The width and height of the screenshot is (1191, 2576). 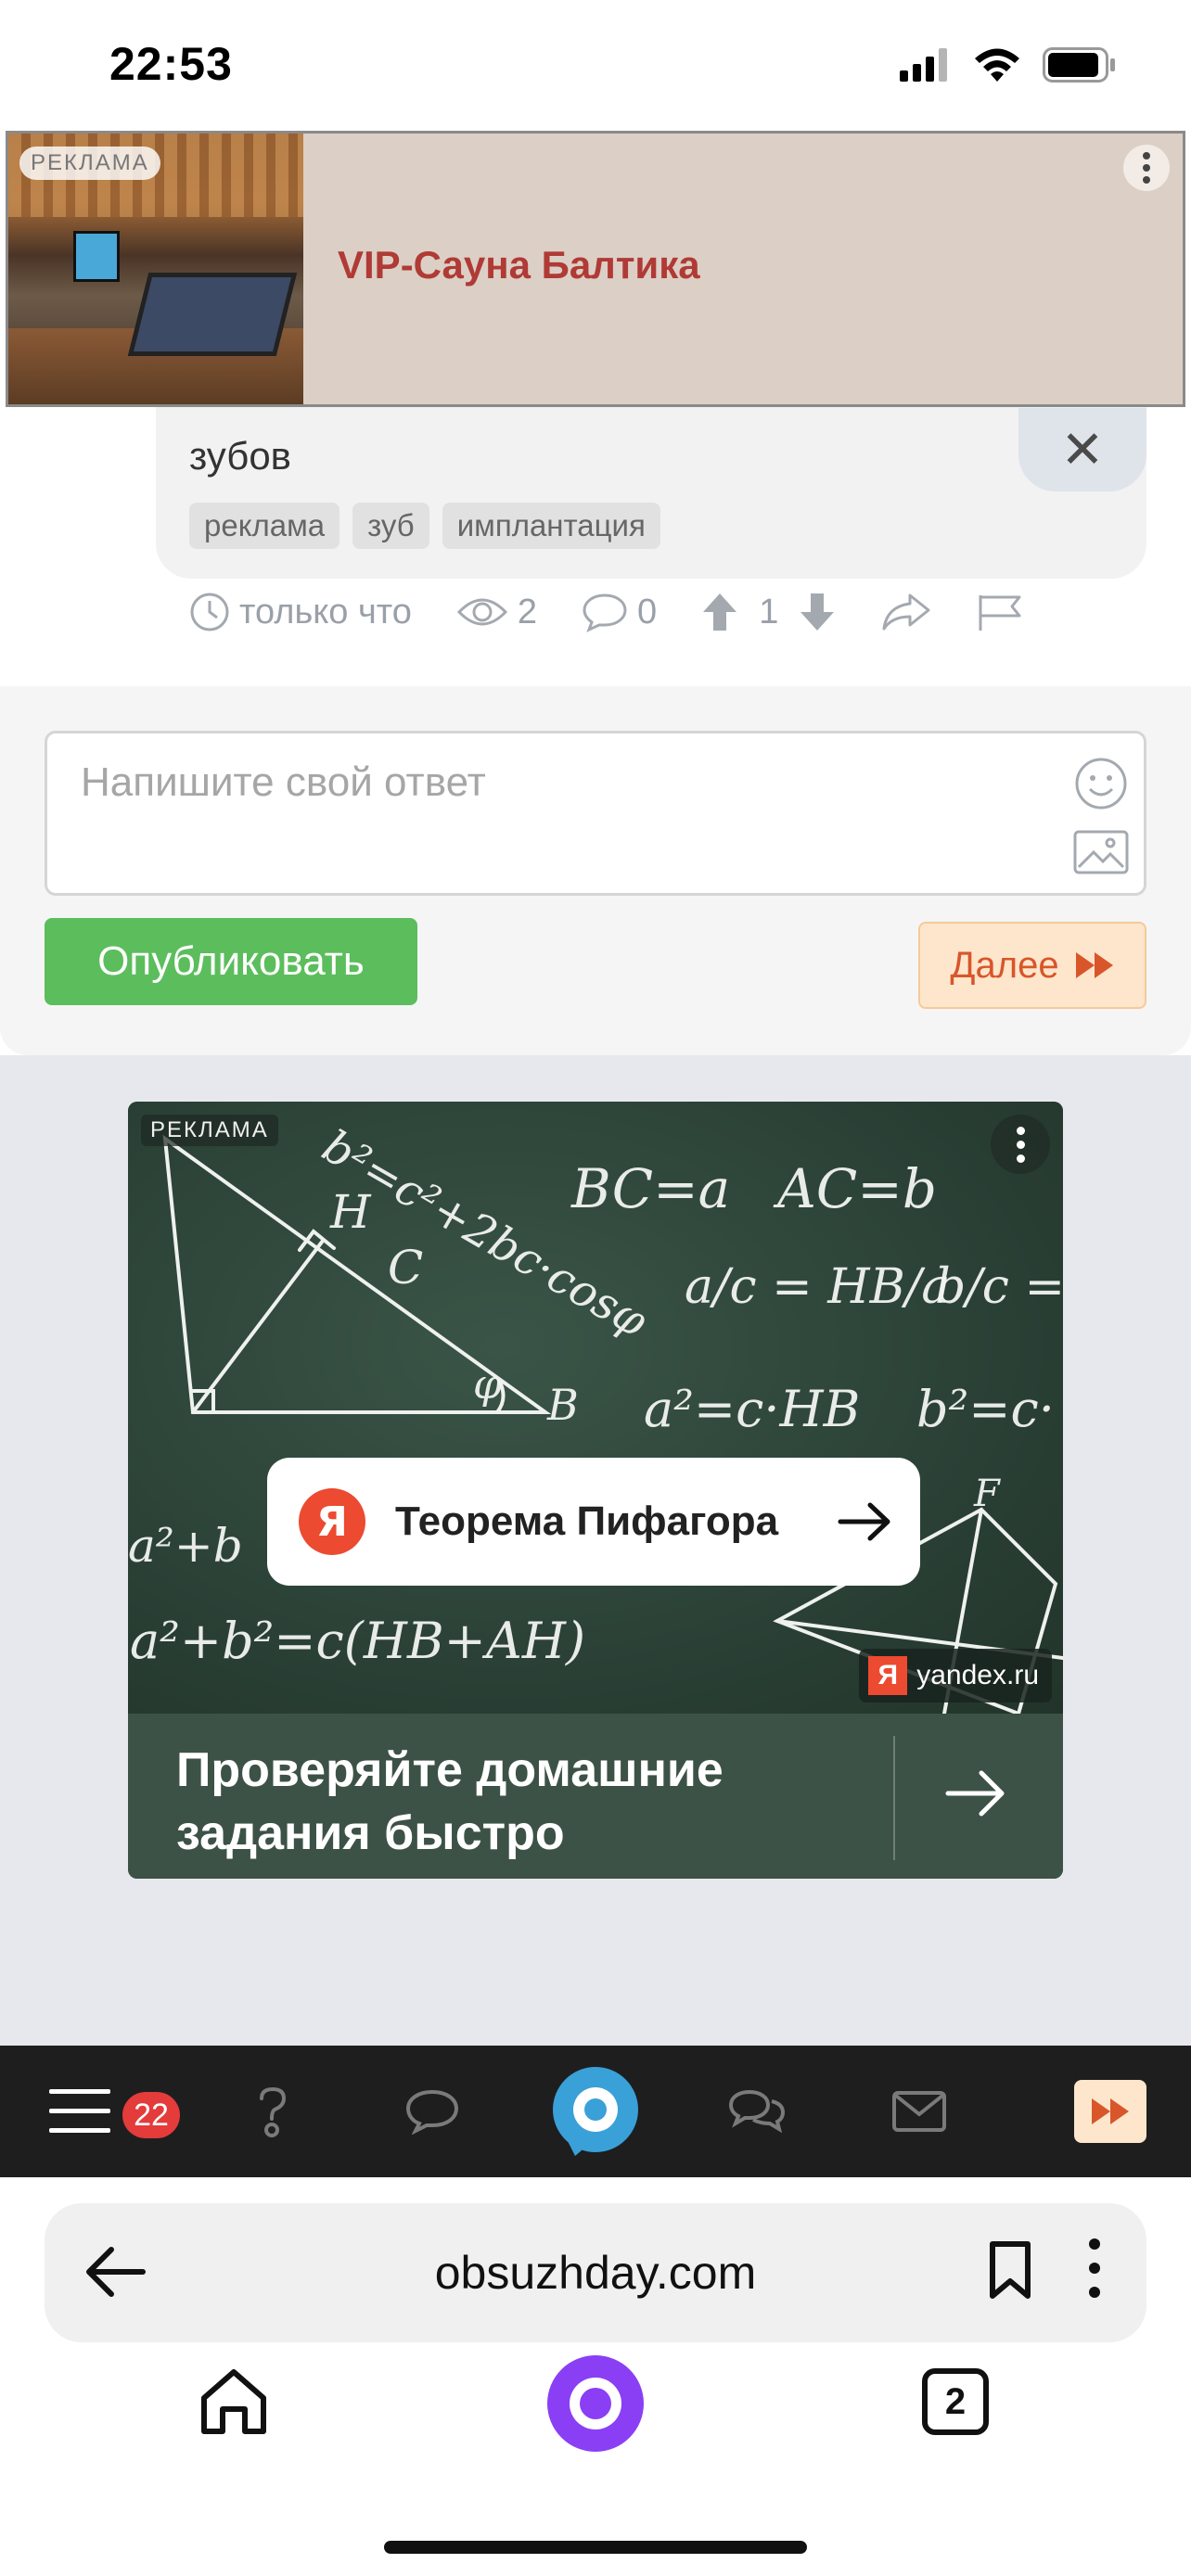 I want to click on tabs-button: 2, so click(x=955, y=2402).